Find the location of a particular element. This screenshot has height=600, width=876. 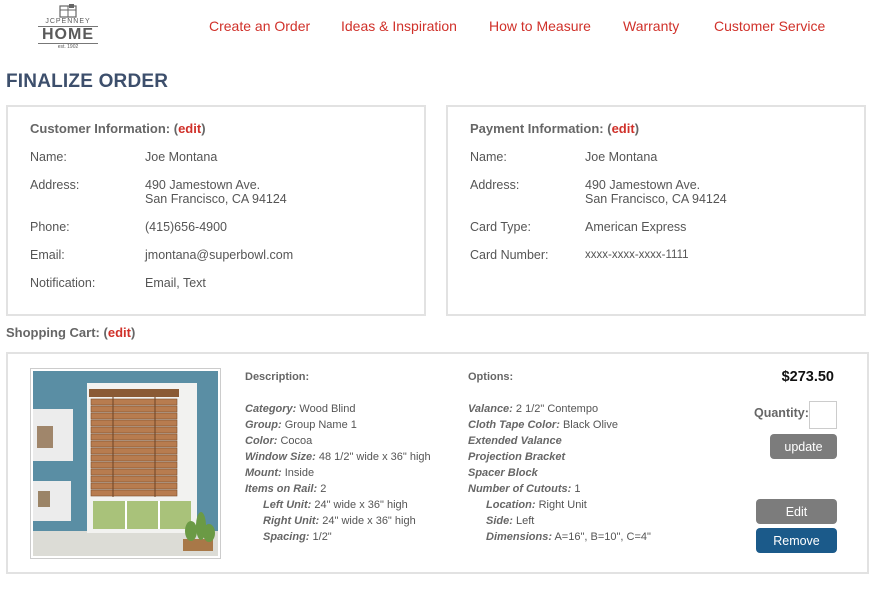

desc-left-value: 24" wide x 36" high is located at coordinates (361, 505).